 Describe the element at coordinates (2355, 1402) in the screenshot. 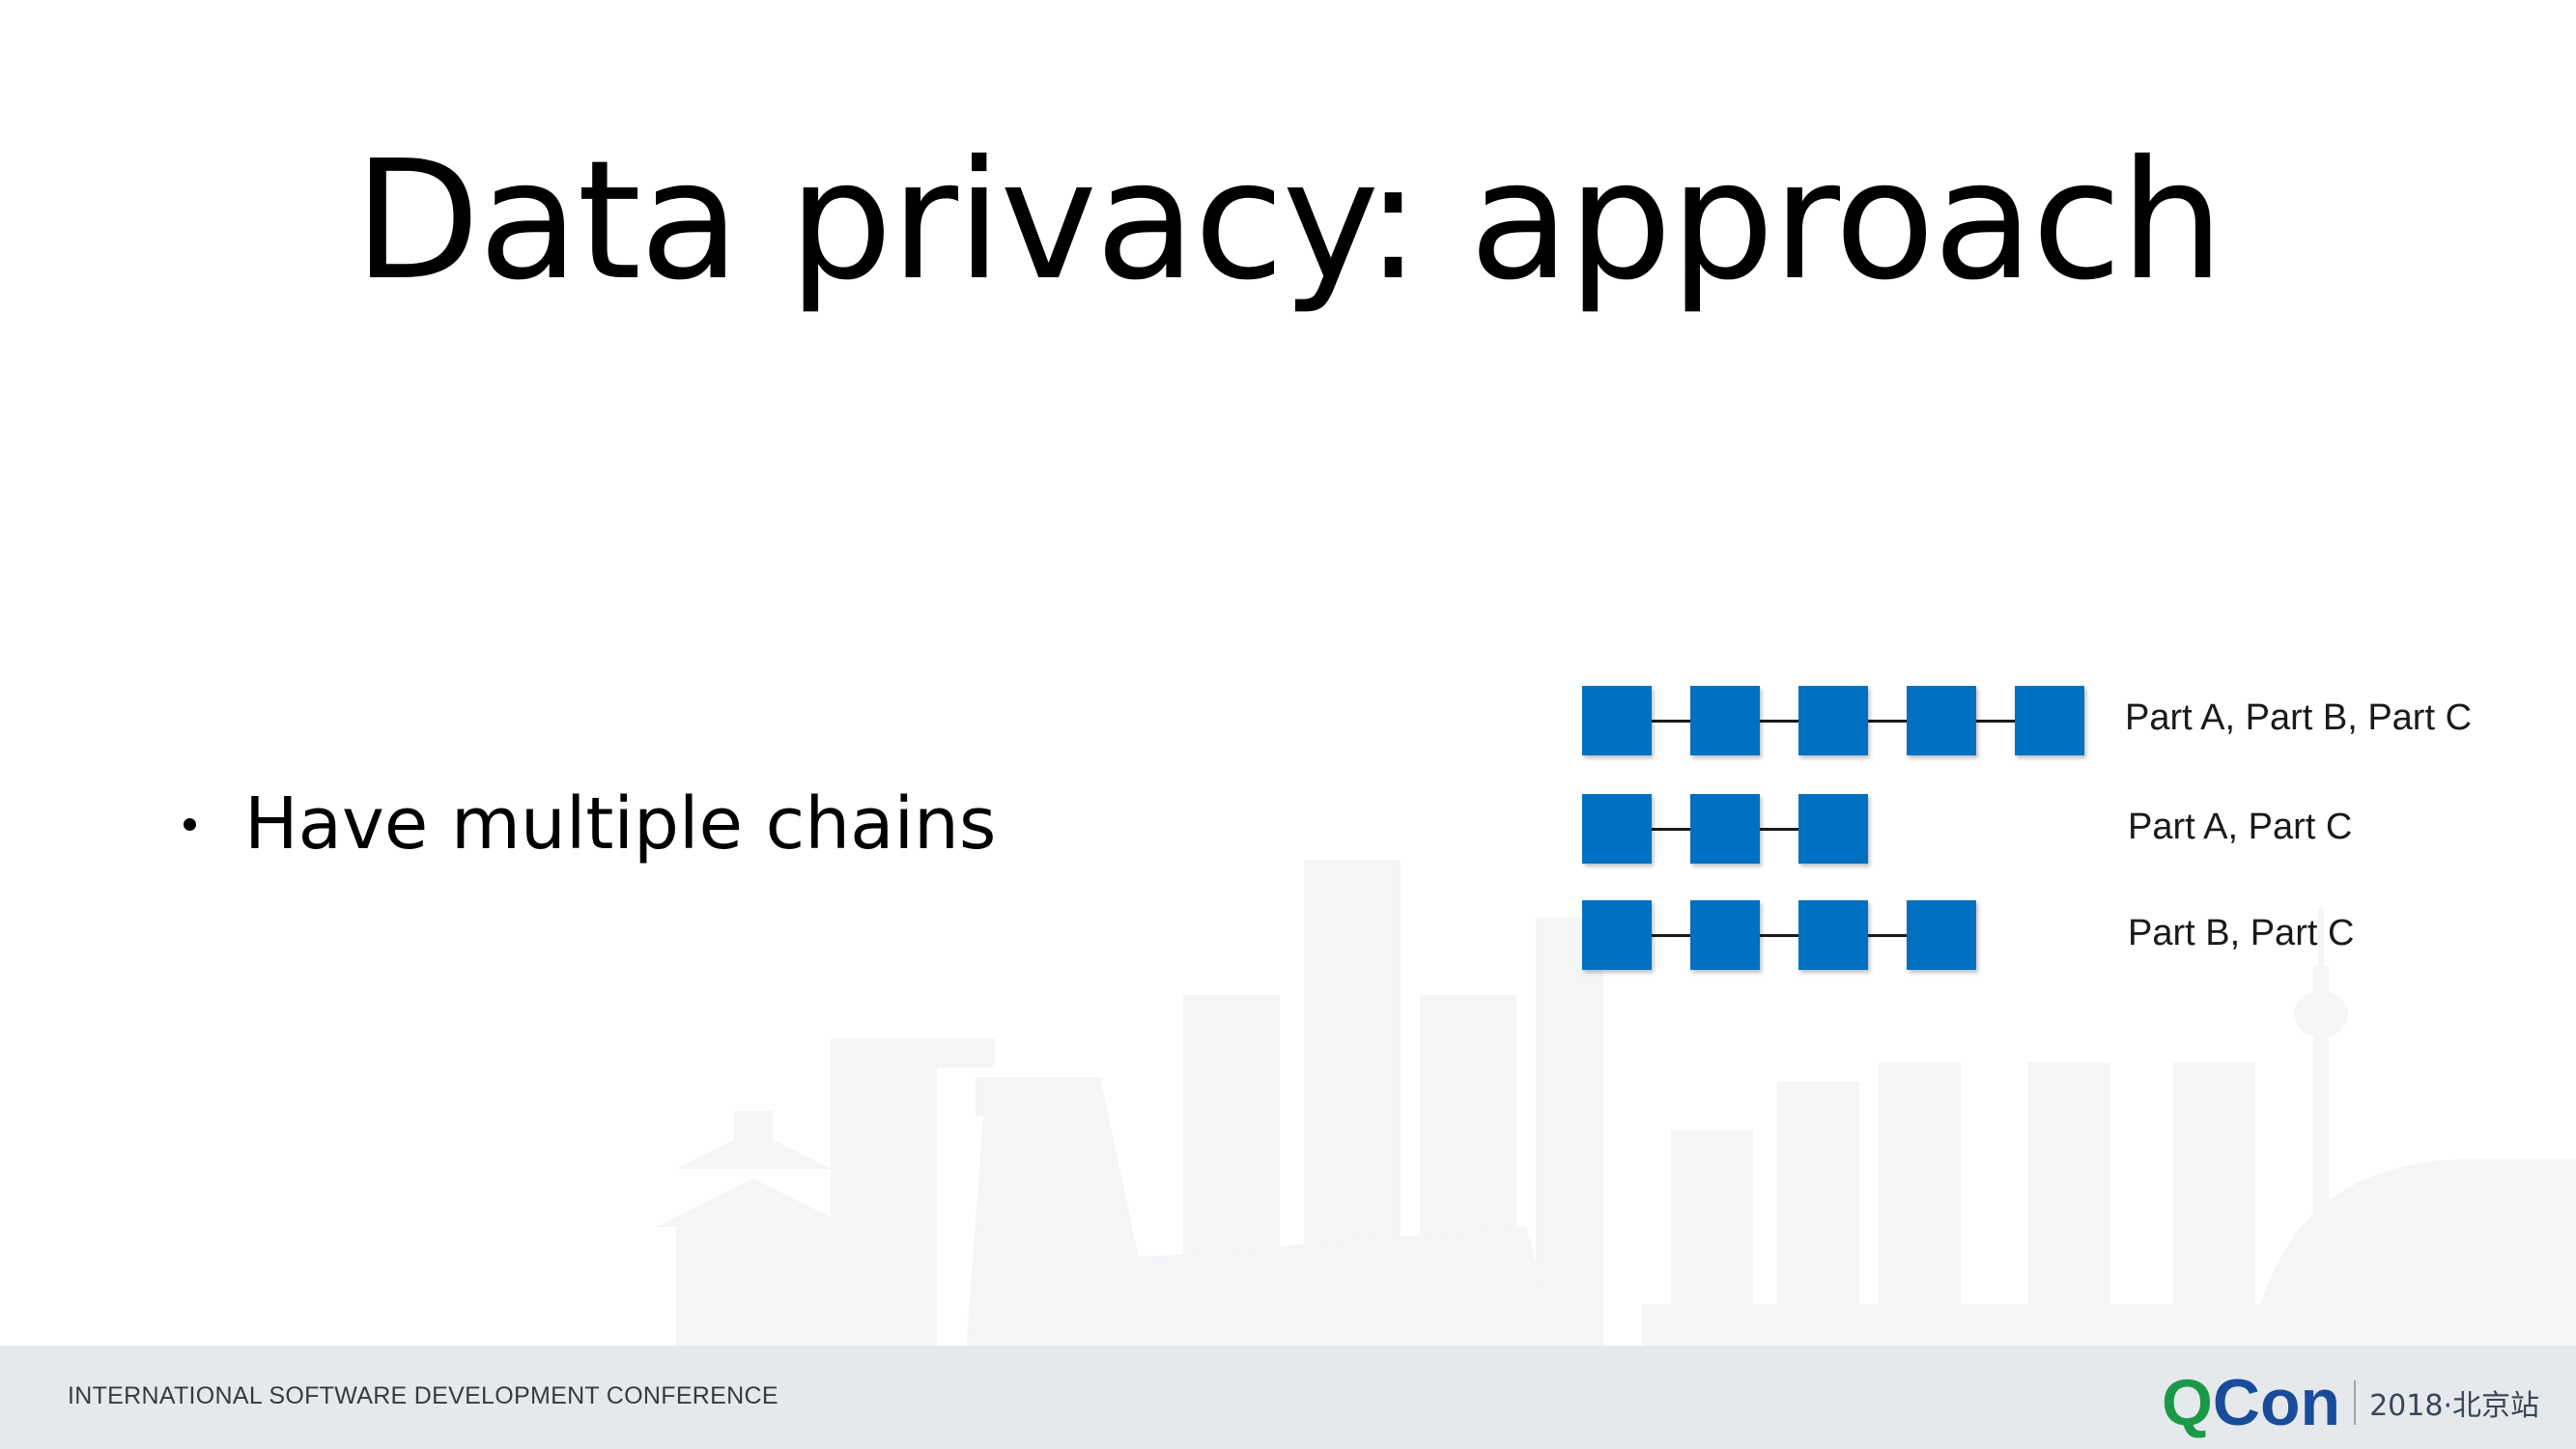

I see `logo-divider` at that location.